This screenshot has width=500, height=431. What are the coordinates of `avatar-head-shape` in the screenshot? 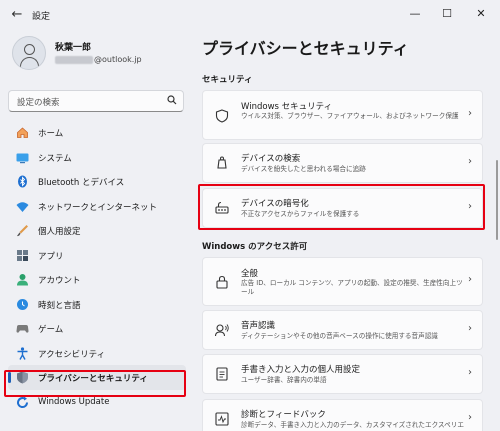 It's located at (29, 49).